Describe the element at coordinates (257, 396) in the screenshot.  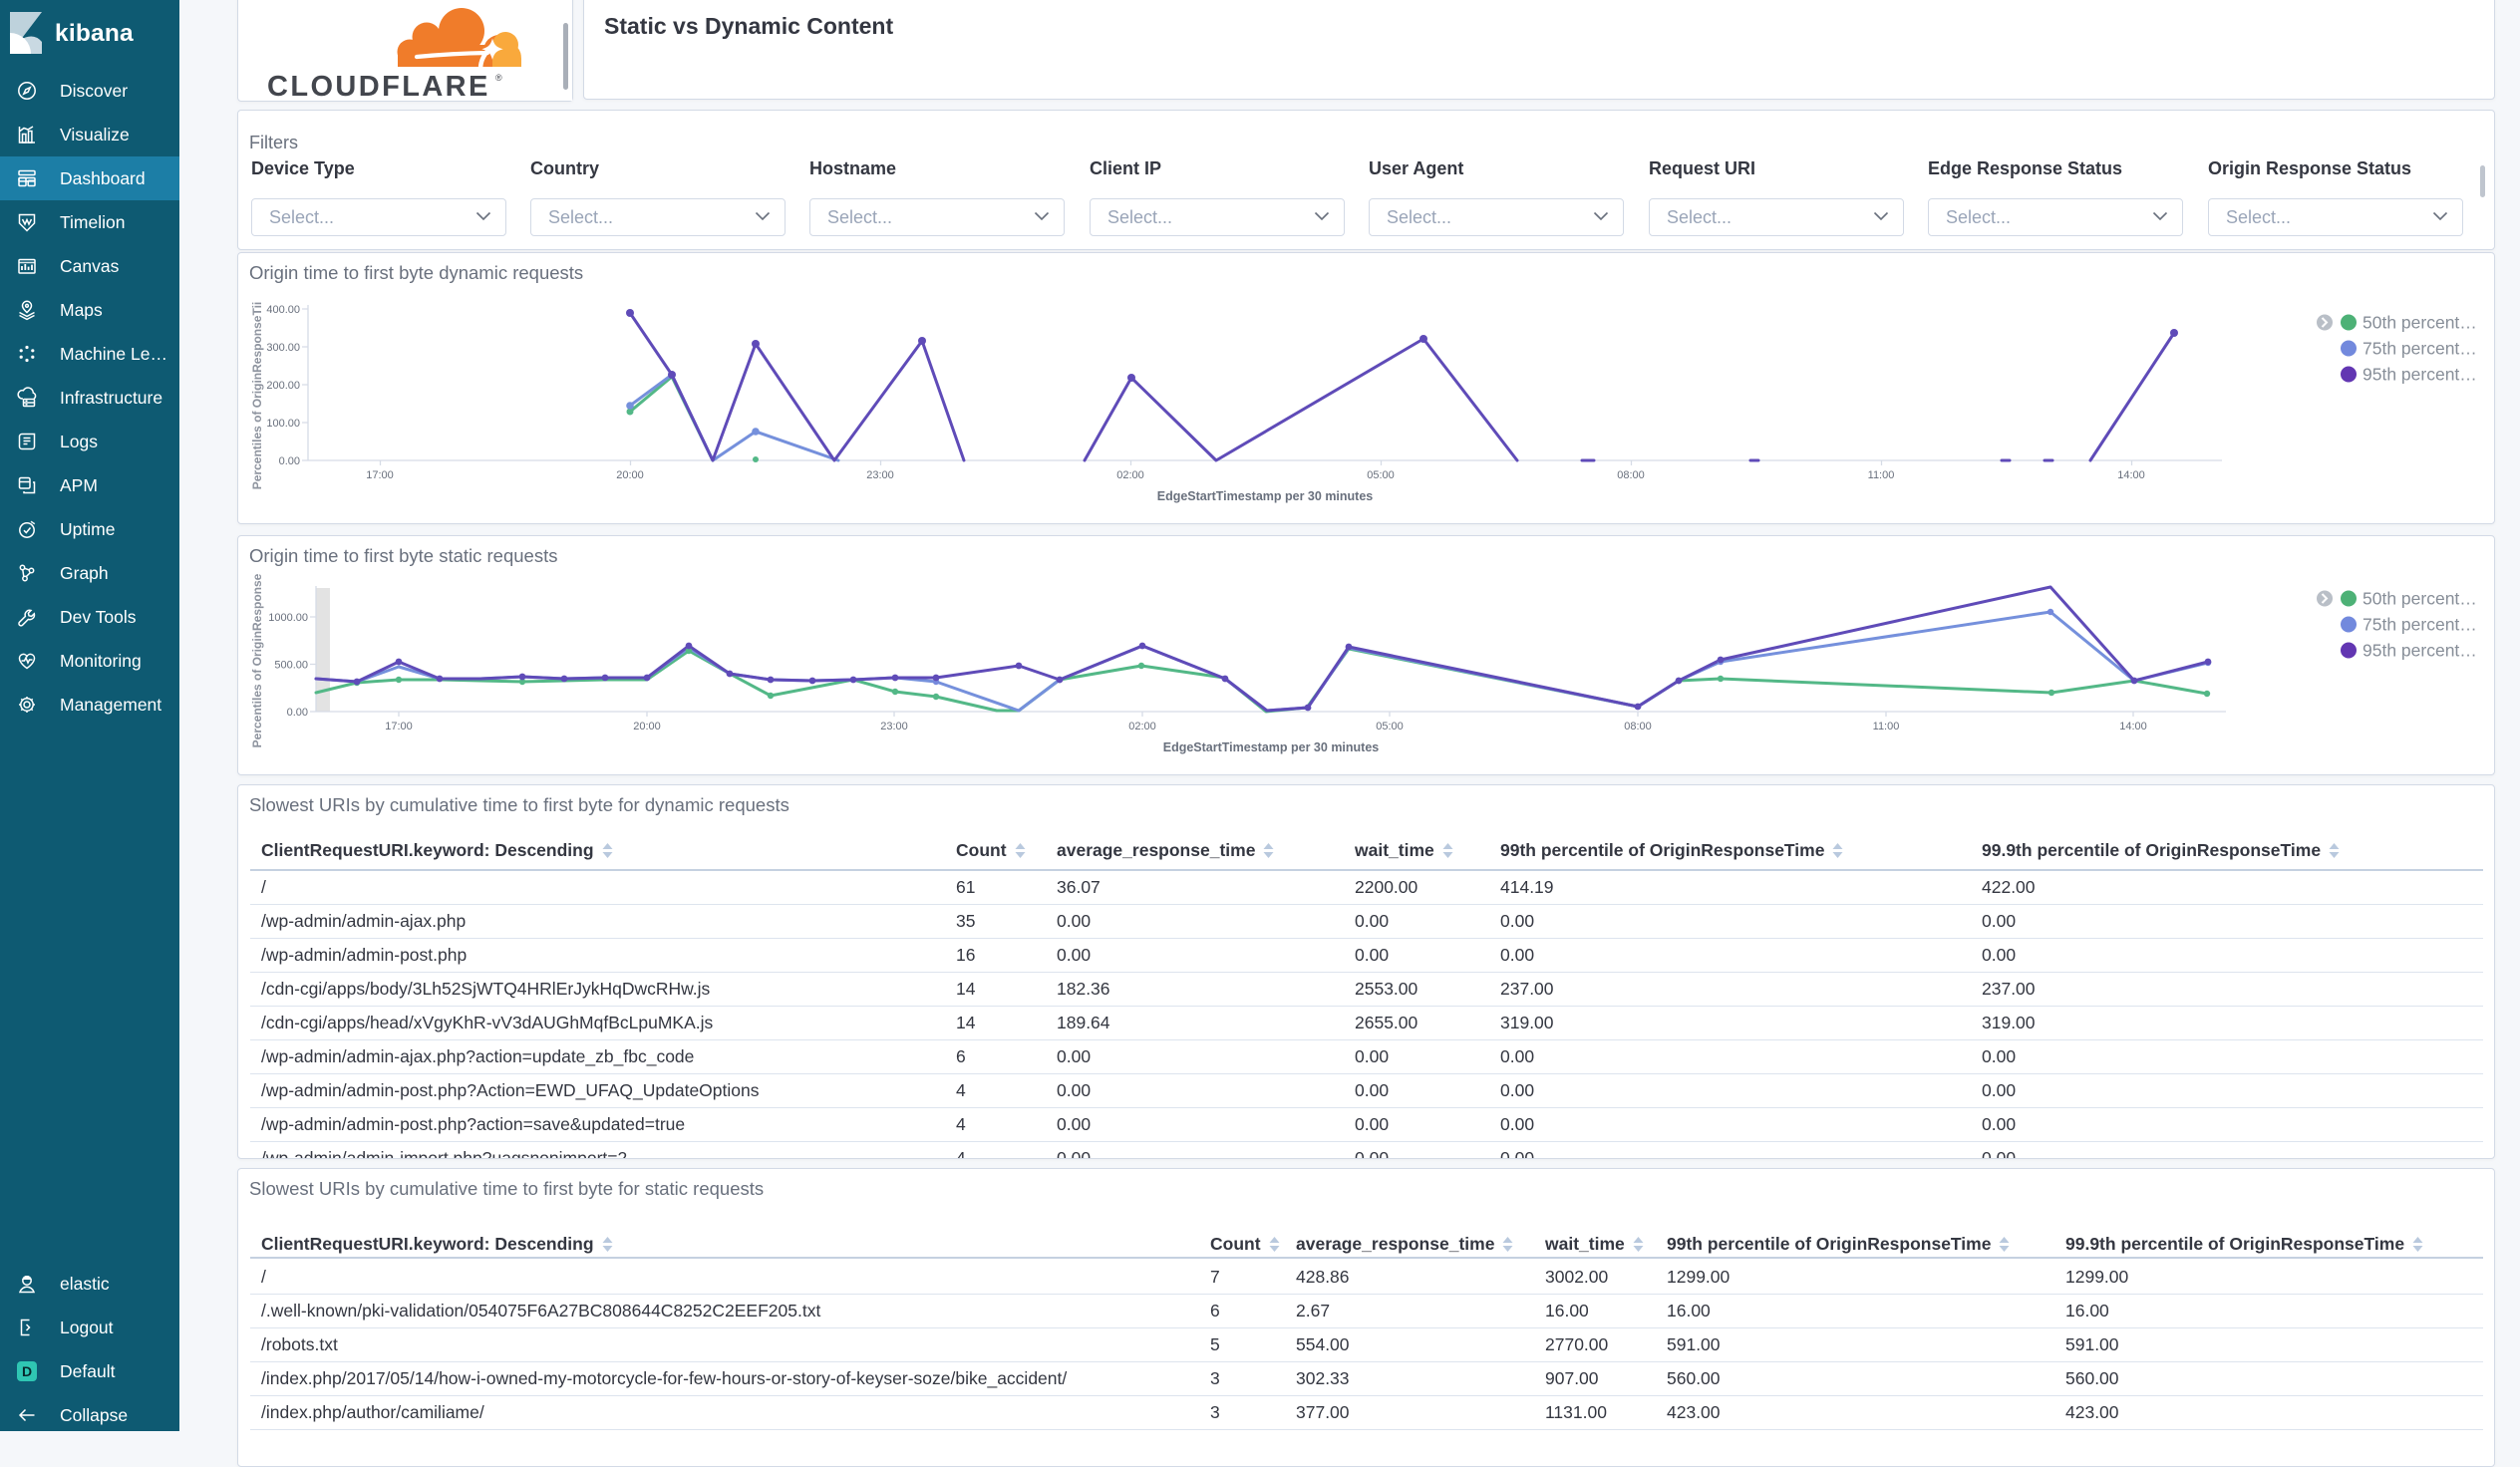
I see `svg-text:Percentiles of OriginResponseT: Percentiles of OriginResponseTii` at that location.